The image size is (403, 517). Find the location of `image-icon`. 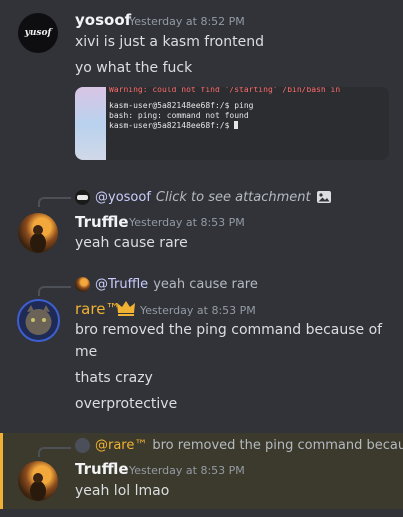

image-icon is located at coordinates (324, 197).